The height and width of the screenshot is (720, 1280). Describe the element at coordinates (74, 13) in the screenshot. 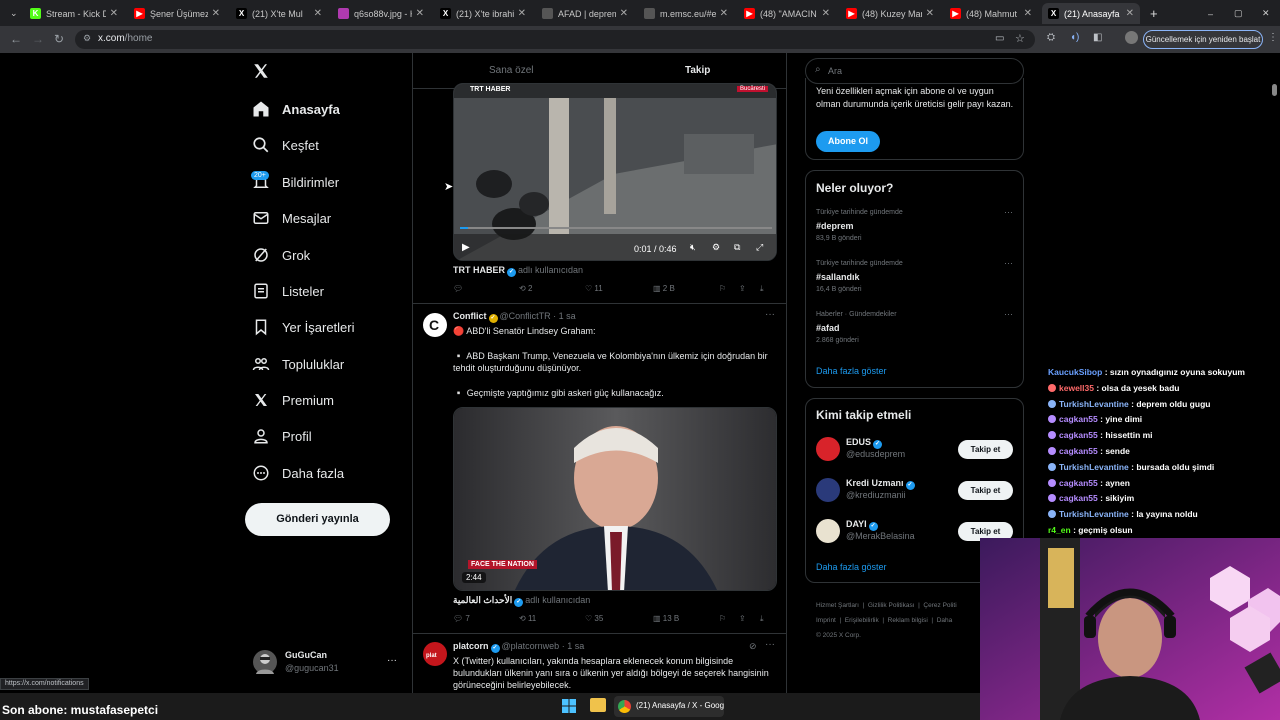

I see `browser-tab: K Stream - Kick Da ✕` at that location.